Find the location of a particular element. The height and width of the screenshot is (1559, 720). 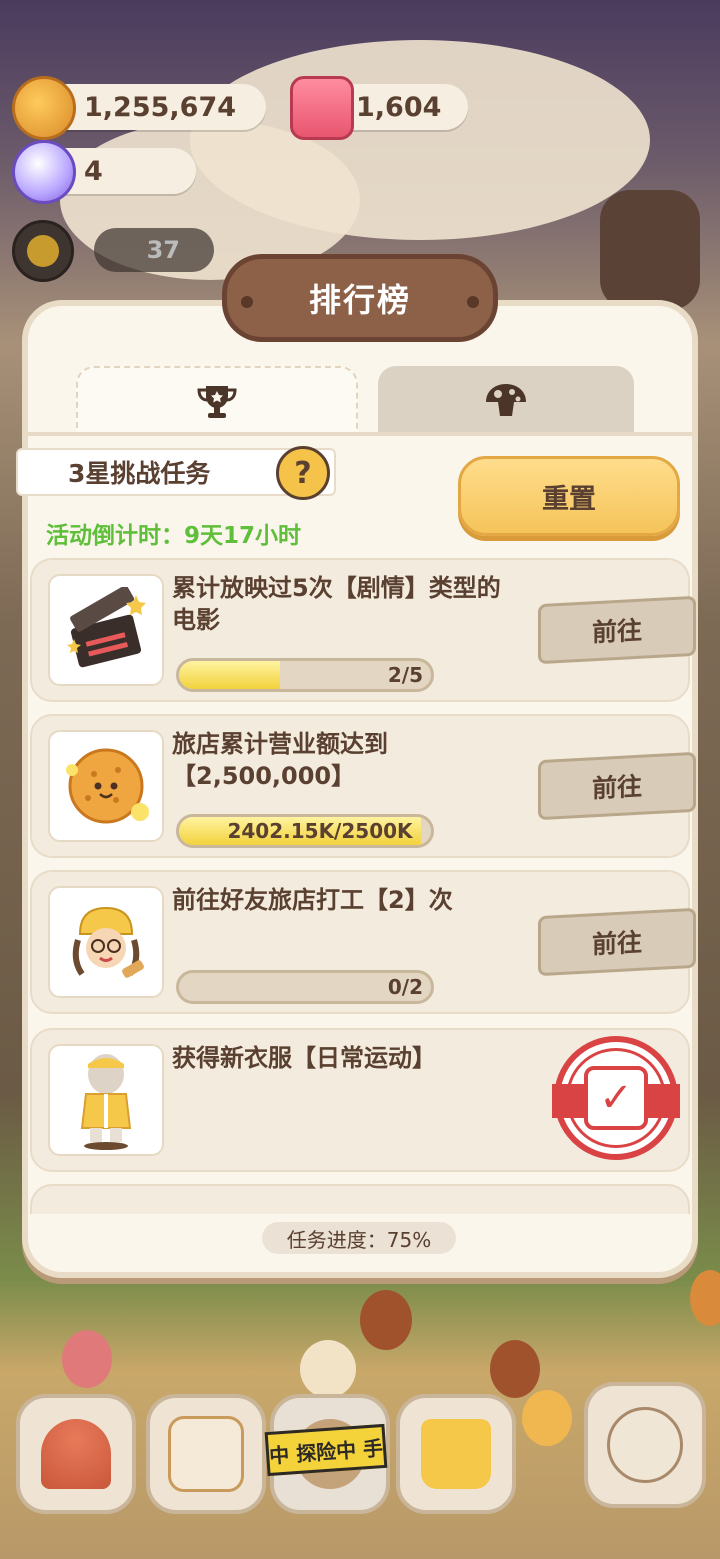

task-description: 旅店累计营业额达到【2,500,000】 is located at coordinates (280, 760).